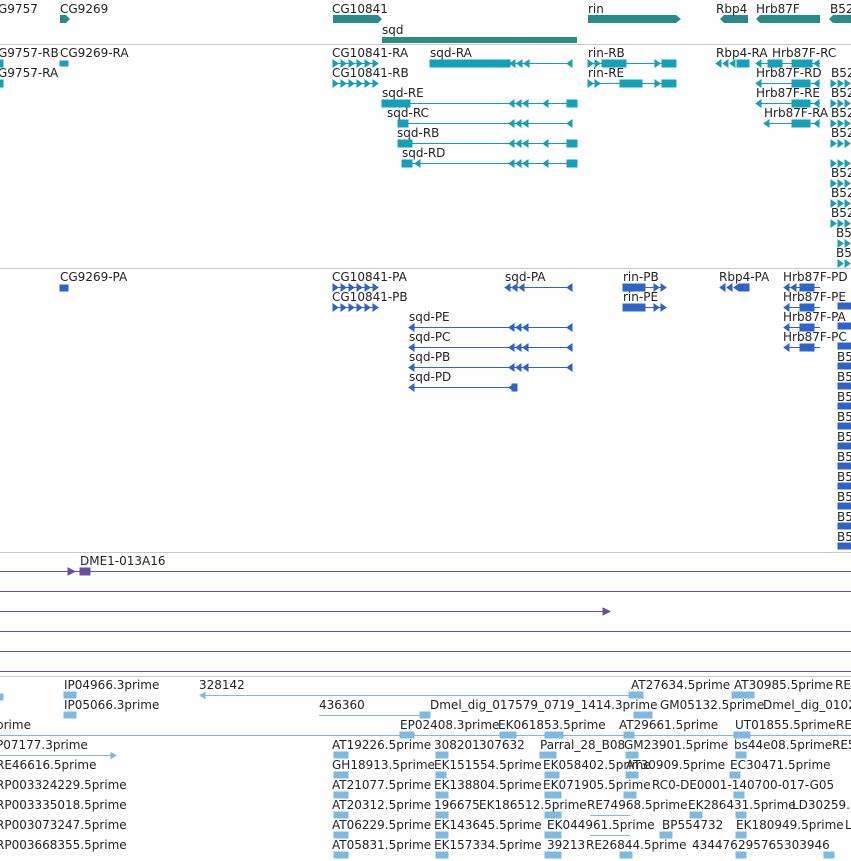 The height and width of the screenshot is (861, 851). Describe the element at coordinates (761, 845) in the screenshot. I see `est-label: 295765` at that location.